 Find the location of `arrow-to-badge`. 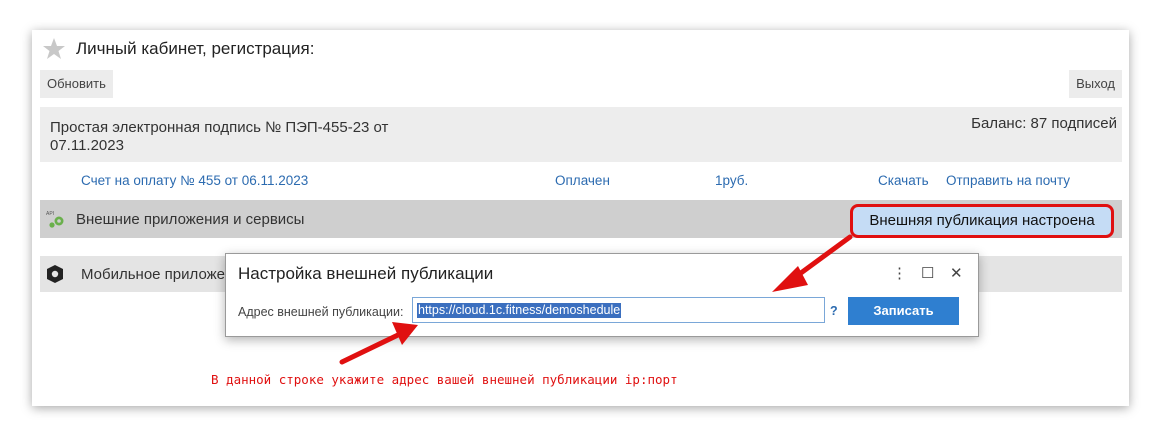

arrow-to-badge is located at coordinates (812, 263).